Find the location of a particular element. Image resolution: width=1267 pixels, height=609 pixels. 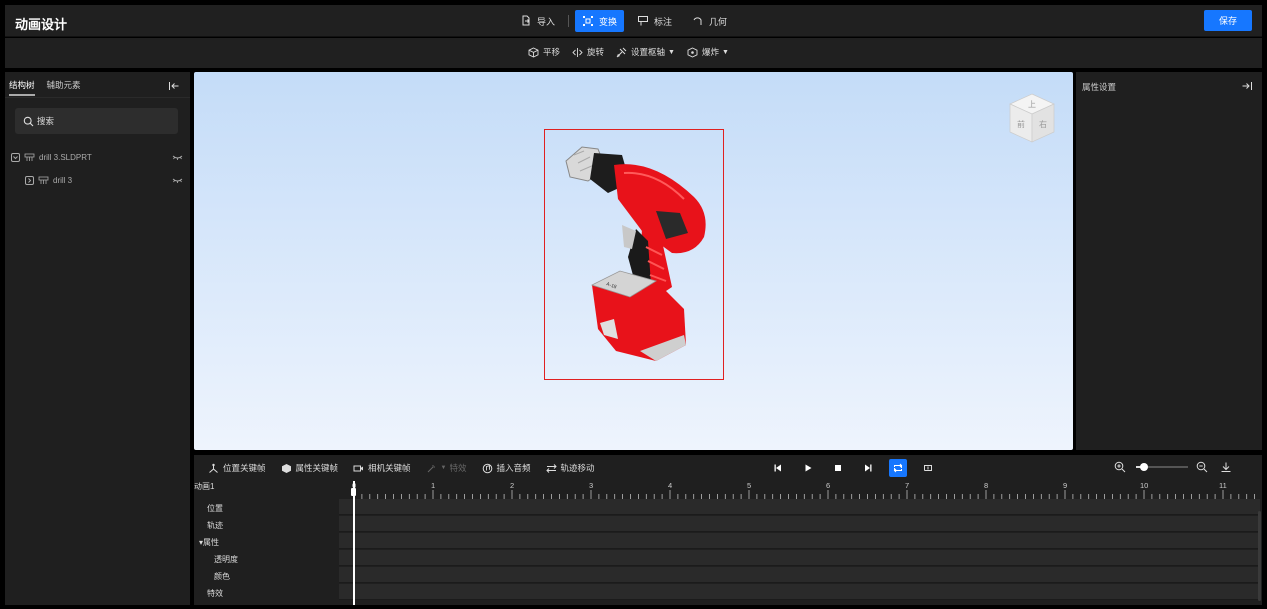

skip-to-end-button is located at coordinates (868, 468).